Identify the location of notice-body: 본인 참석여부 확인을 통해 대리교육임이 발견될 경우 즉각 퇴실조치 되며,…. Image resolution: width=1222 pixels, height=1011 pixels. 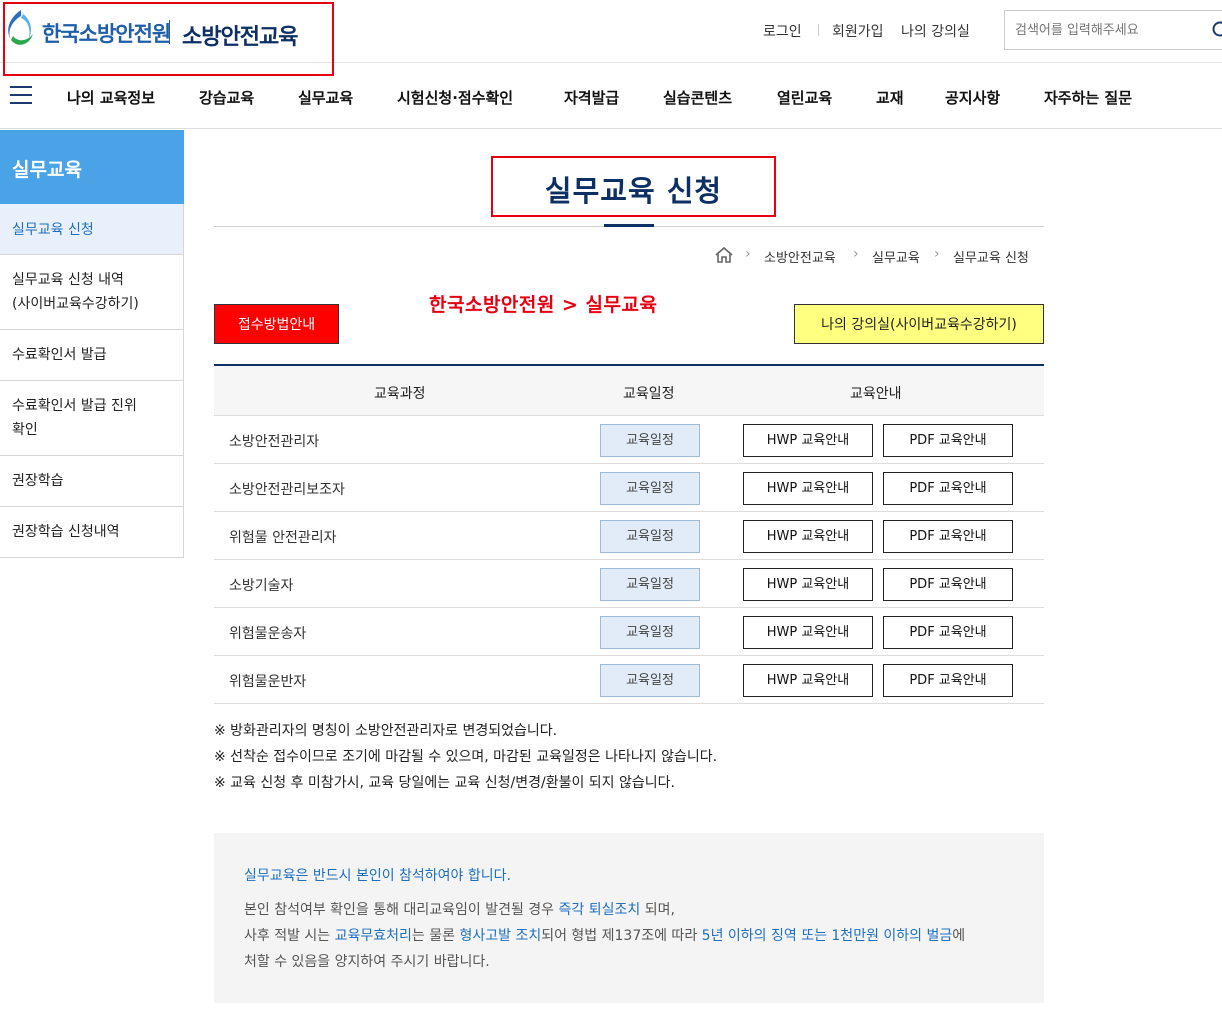
(629, 936).